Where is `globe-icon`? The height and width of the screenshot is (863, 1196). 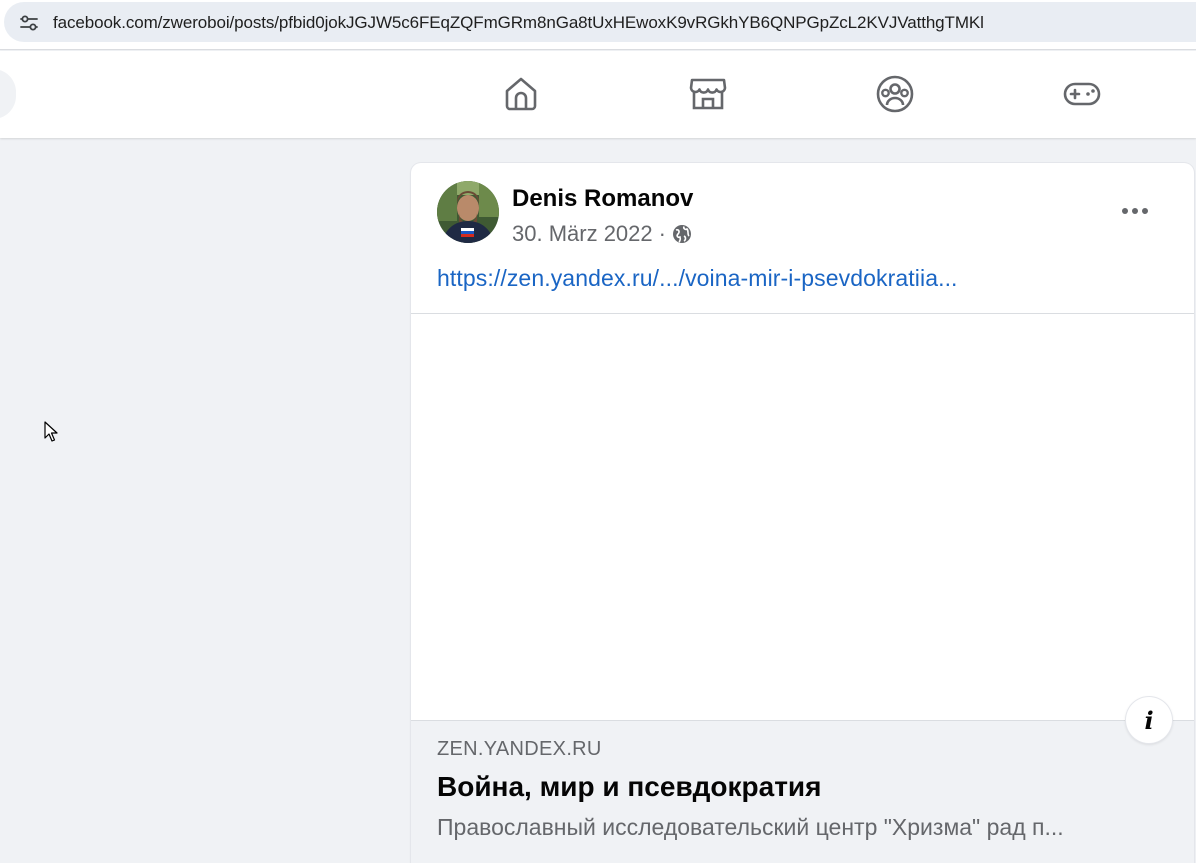 globe-icon is located at coordinates (682, 234).